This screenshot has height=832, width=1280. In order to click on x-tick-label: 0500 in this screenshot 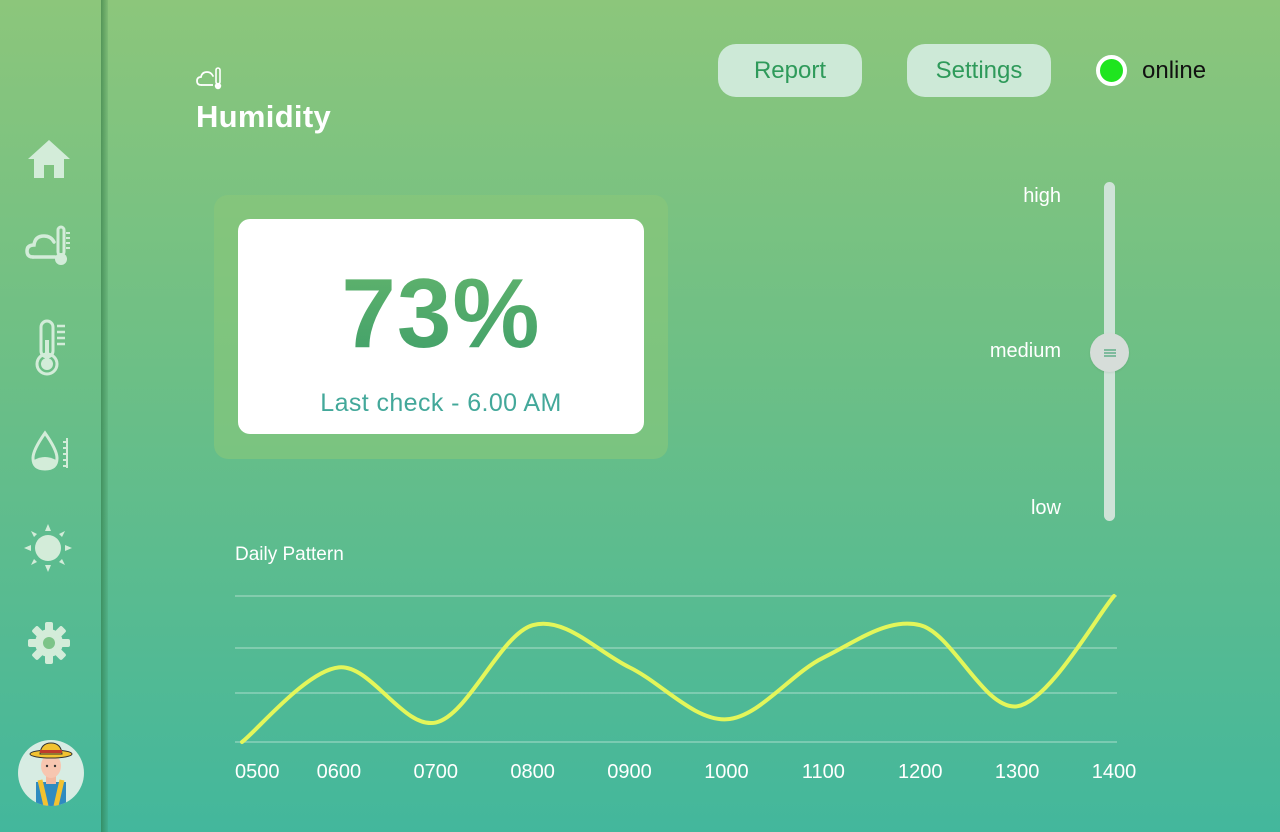, I will do `click(257, 772)`.